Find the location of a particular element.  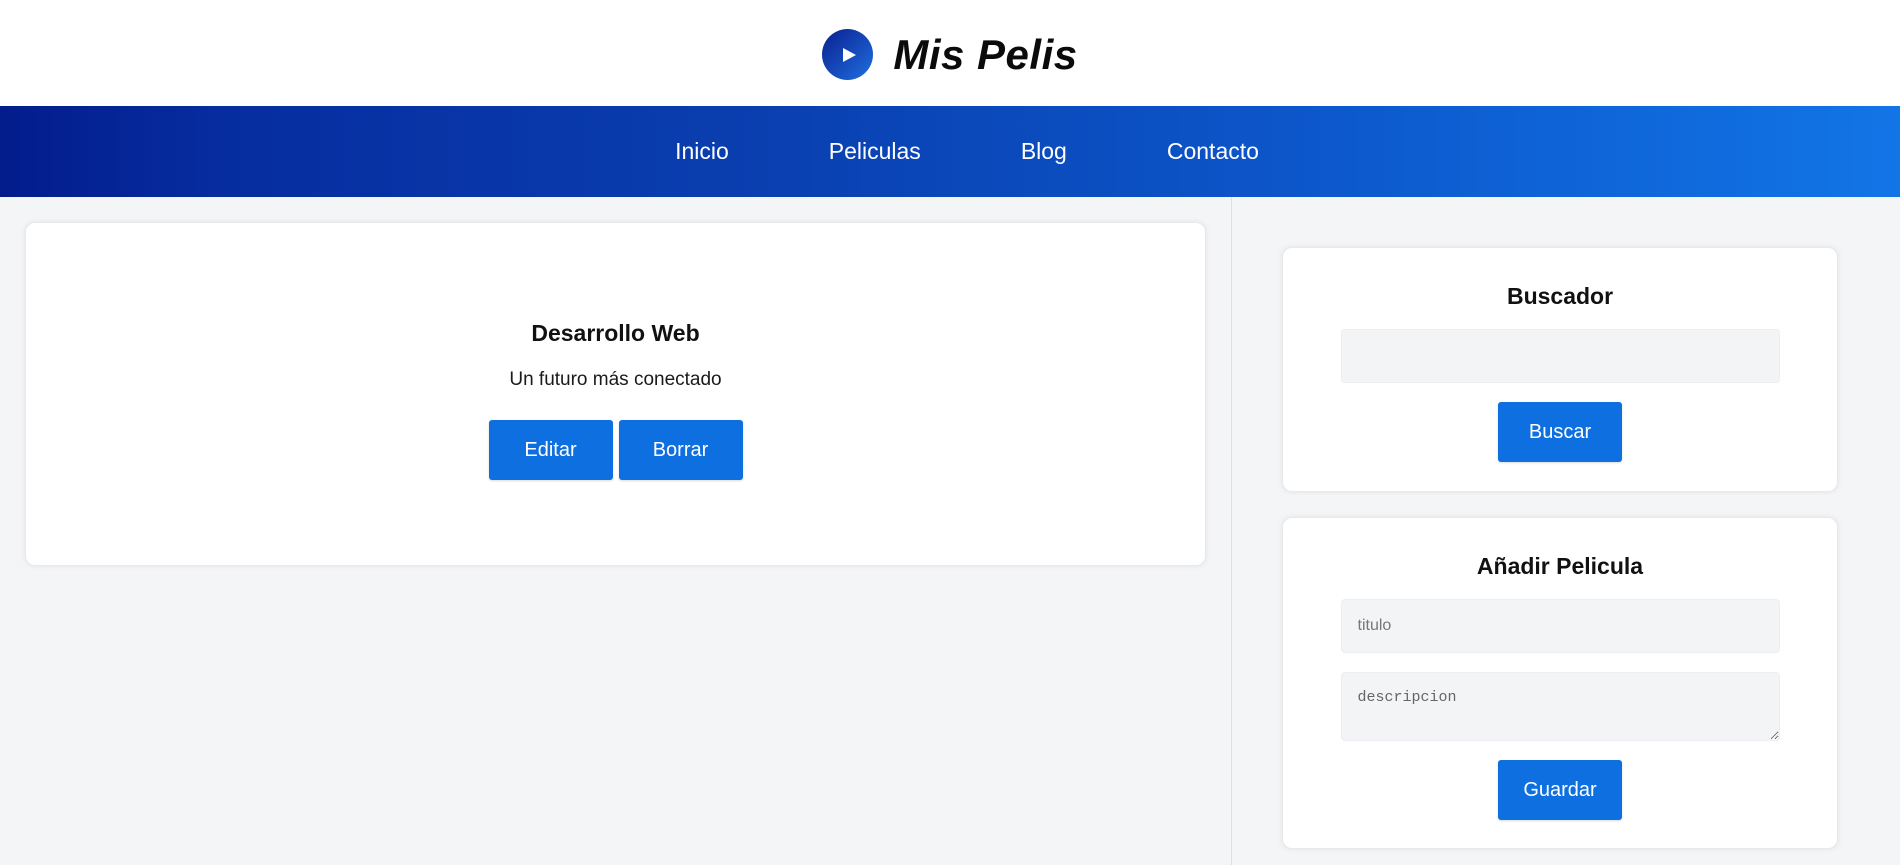

add-movie-card: Añadir Pelicula Guardar is located at coordinates (1560, 683).